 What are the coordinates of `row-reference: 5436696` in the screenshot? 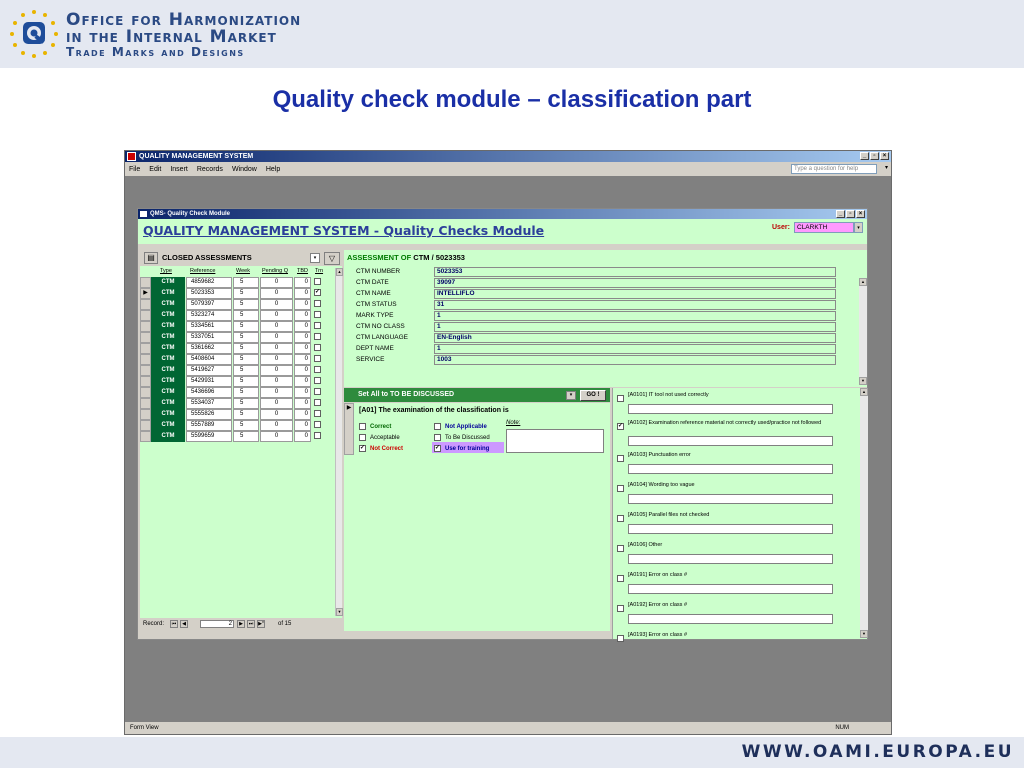 It's located at (209, 392).